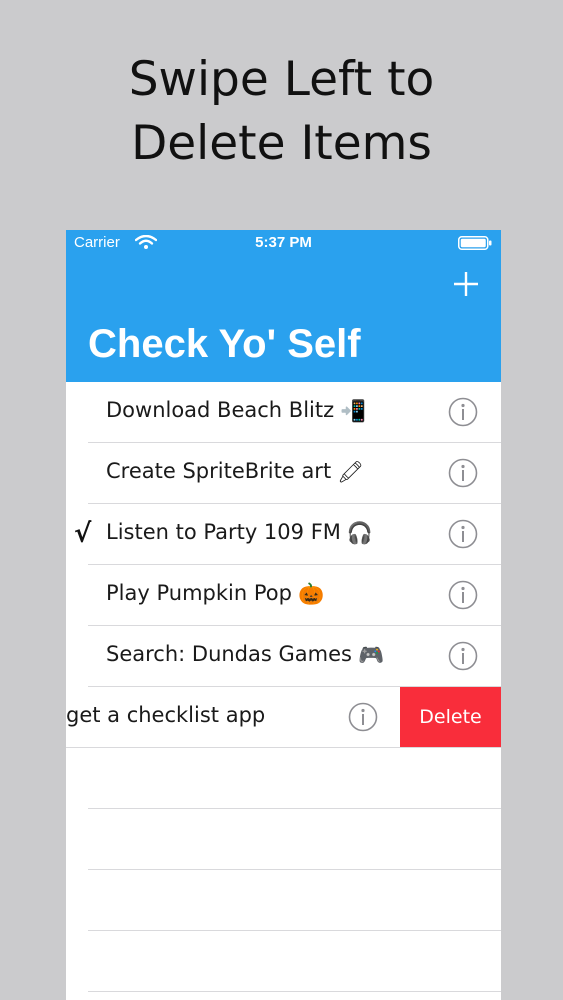  Describe the element at coordinates (229, 654) in the screenshot. I see `item-text: Search: Dundas Games` at that location.